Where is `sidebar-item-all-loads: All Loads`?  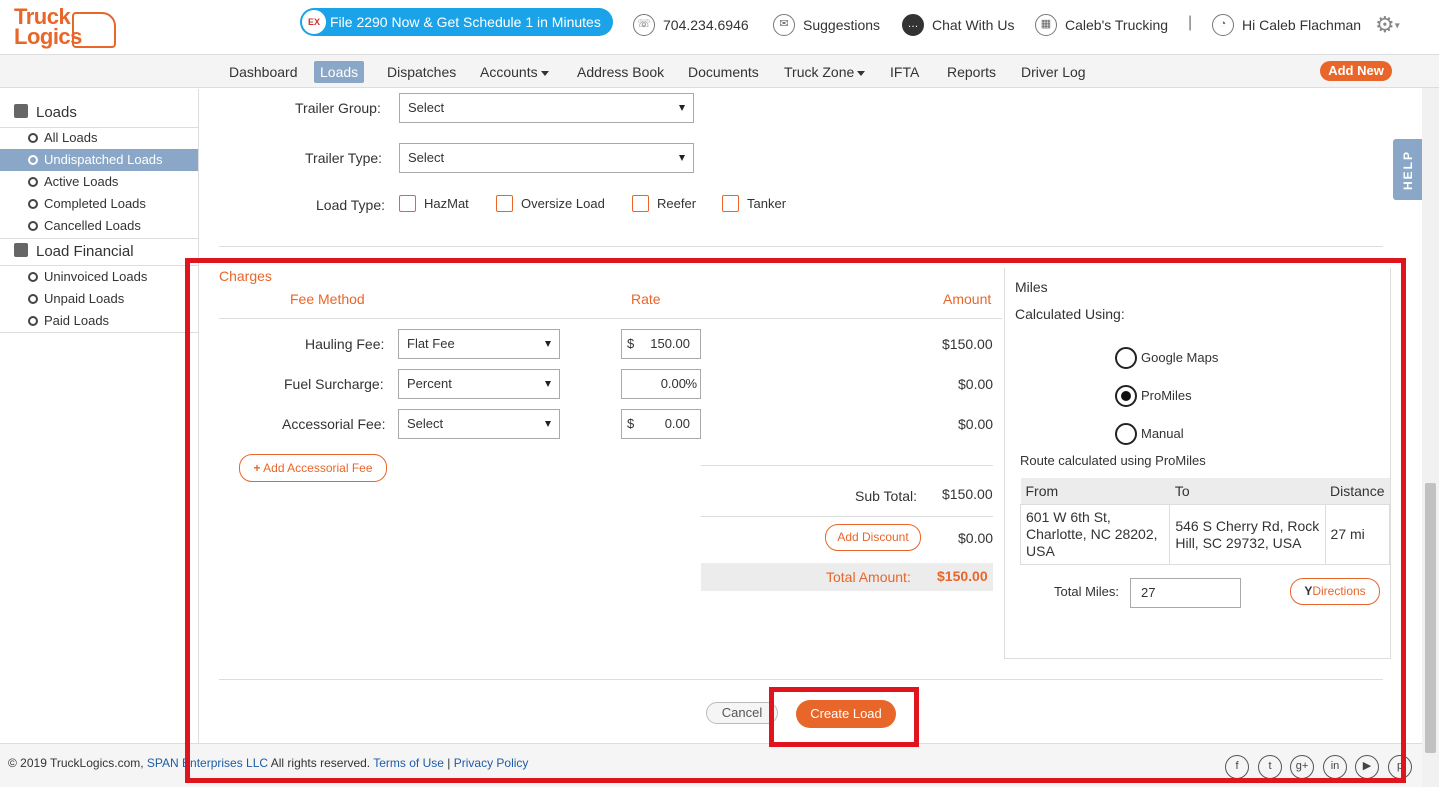 sidebar-item-all-loads: All Loads is located at coordinates (99, 138).